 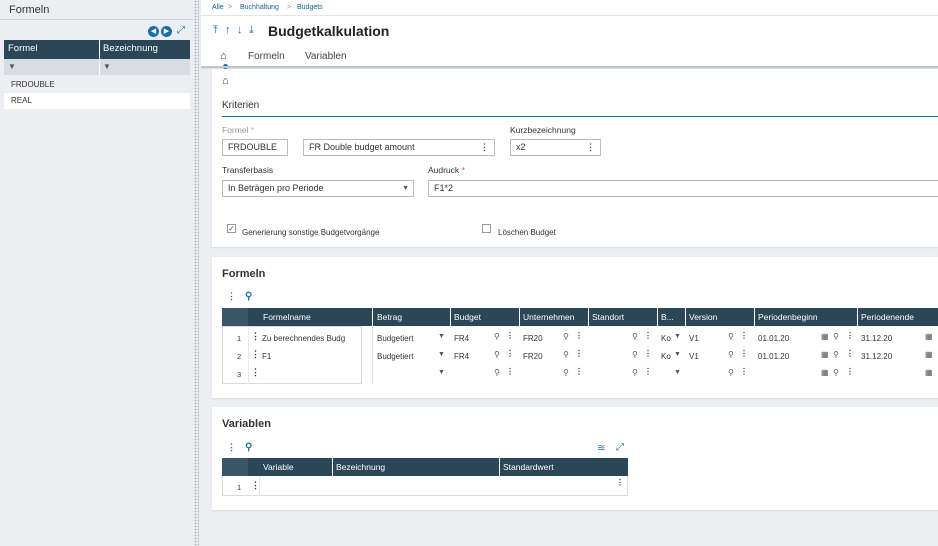 What do you see at coordinates (467, 317) in the screenshot?
I see `column-budget: Budget` at bounding box center [467, 317].